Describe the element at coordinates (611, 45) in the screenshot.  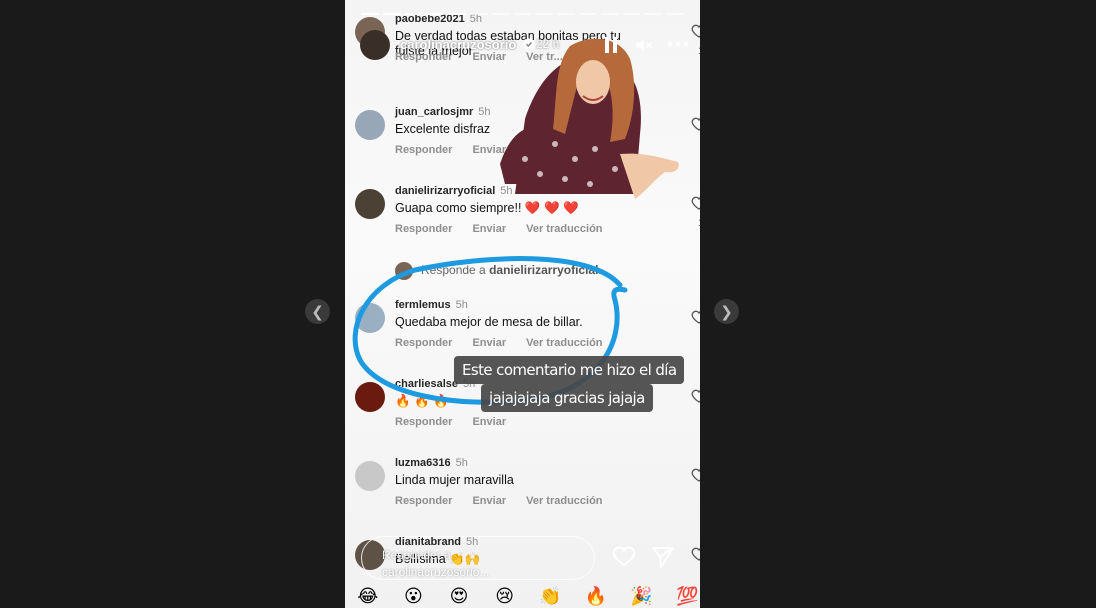
I see `pause-icon` at that location.